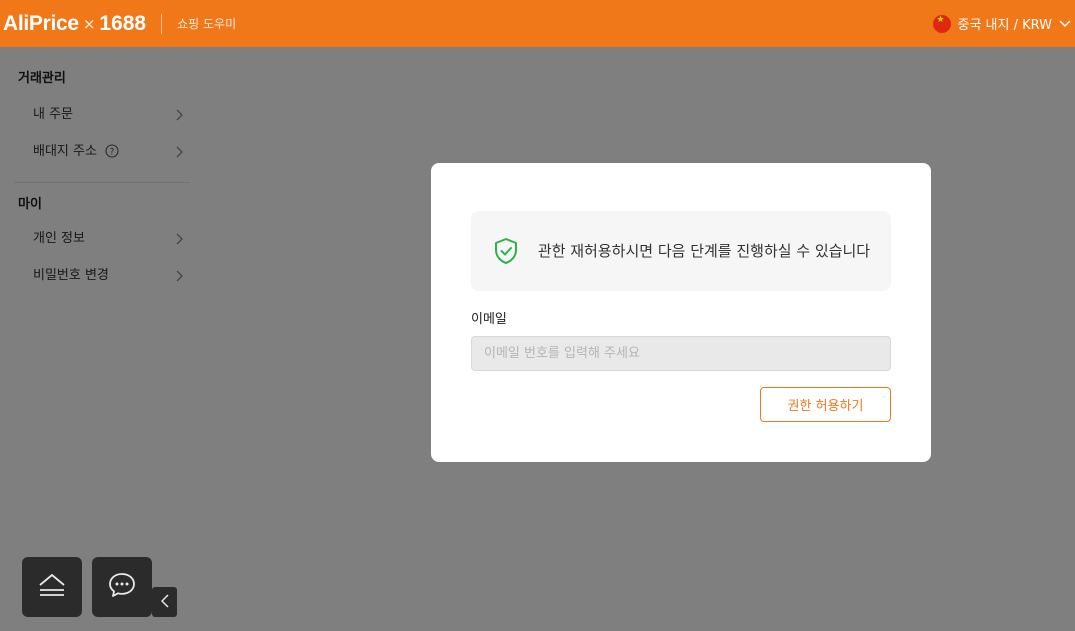  I want to click on region-selector: ★ 중국 내지 / KRW, so click(1002, 23).